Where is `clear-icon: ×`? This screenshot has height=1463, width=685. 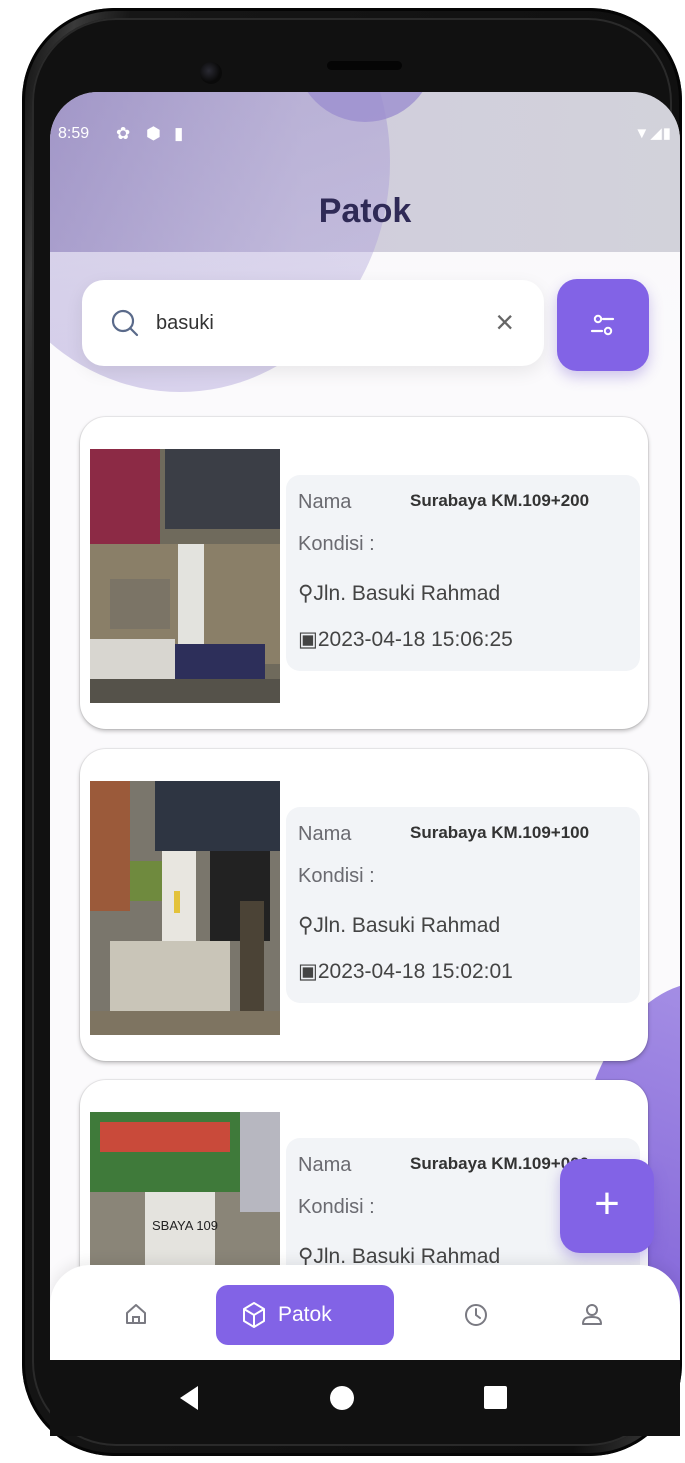
clear-icon: × is located at coordinates (504, 322).